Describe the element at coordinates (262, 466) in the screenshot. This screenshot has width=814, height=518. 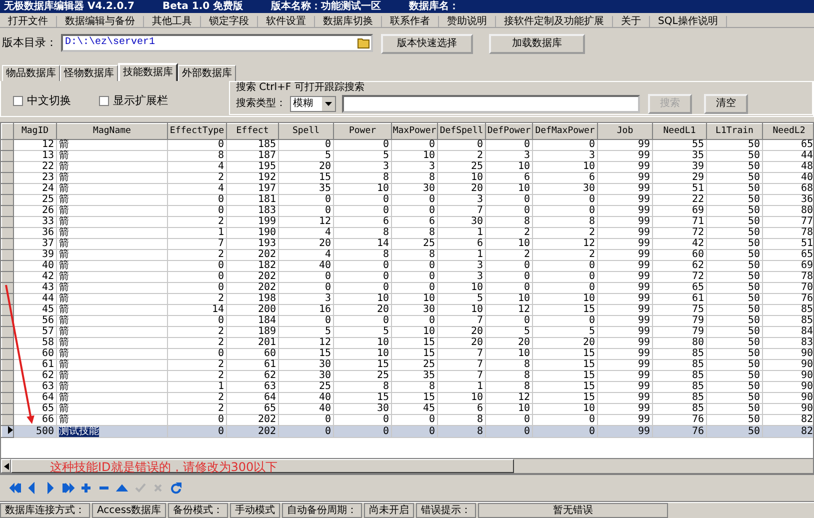
I see `scrollbar-thumb` at that location.